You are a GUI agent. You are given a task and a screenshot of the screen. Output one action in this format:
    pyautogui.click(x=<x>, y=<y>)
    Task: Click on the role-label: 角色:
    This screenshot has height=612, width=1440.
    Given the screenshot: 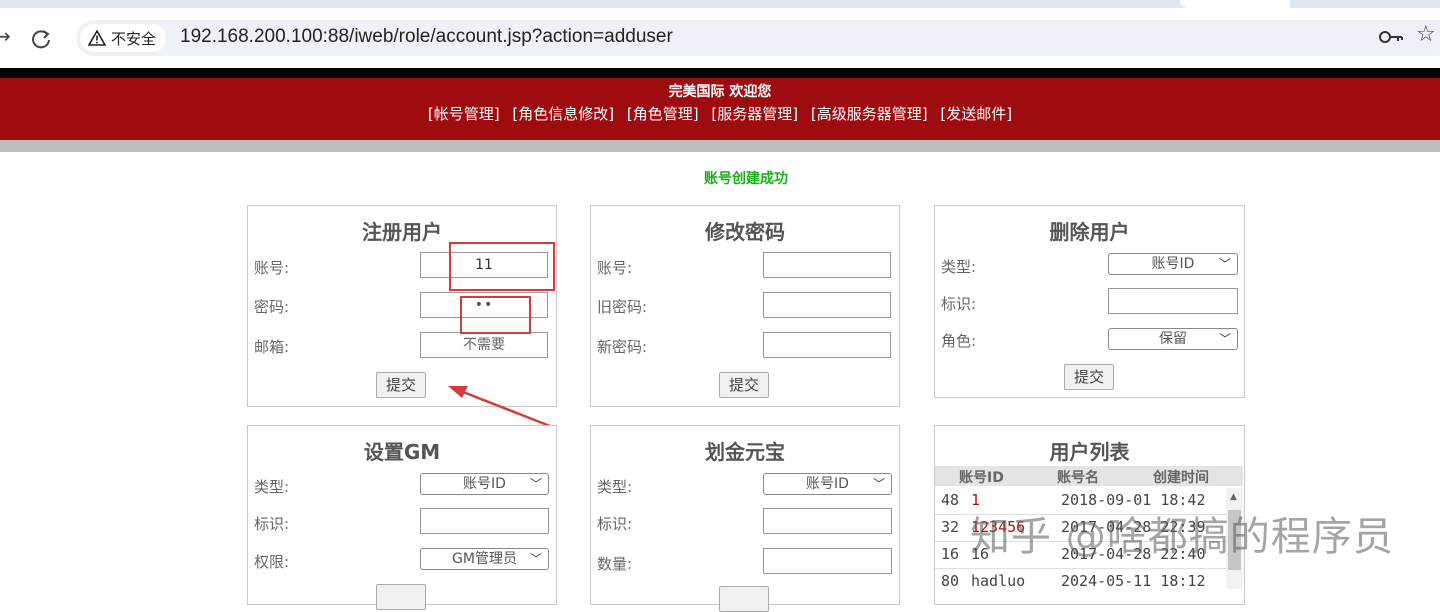 What is the action you would take?
    pyautogui.click(x=959, y=341)
    